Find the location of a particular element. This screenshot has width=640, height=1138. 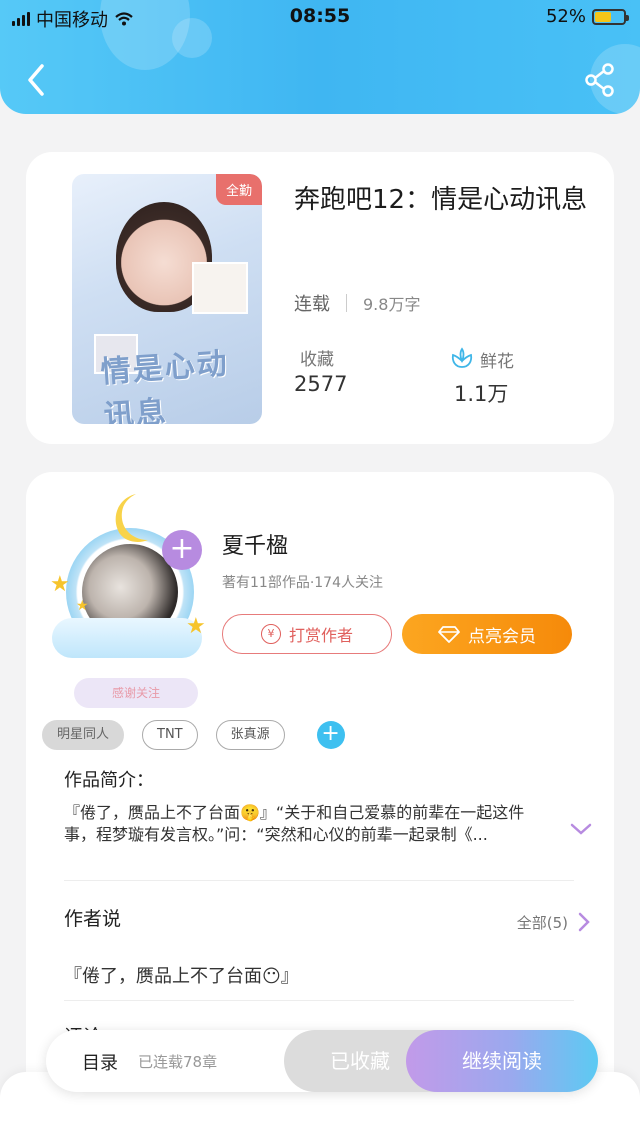

collect-count: 2577 is located at coordinates (321, 384).